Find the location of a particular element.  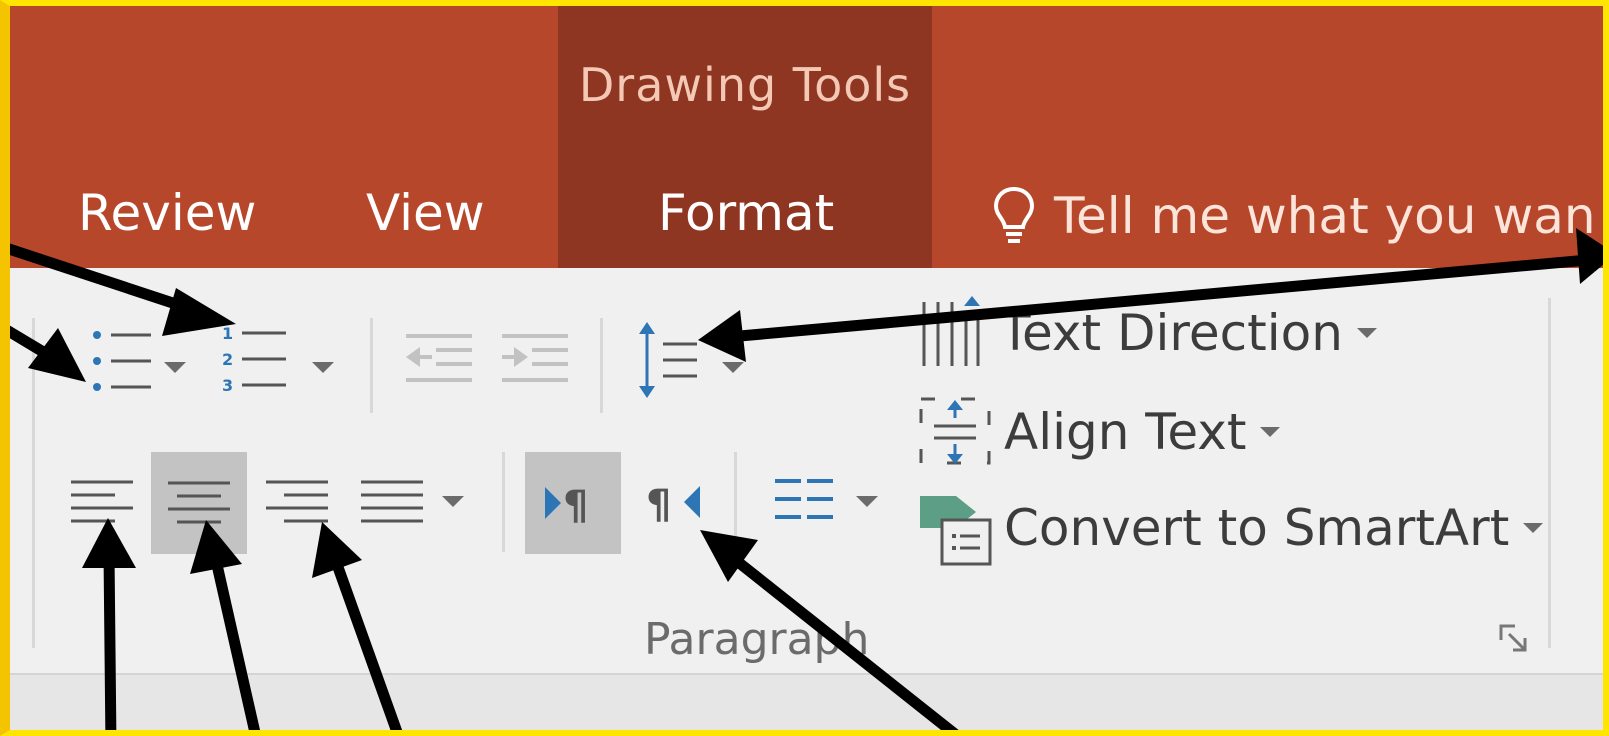

group-left-border is located at coordinates (33, 483).